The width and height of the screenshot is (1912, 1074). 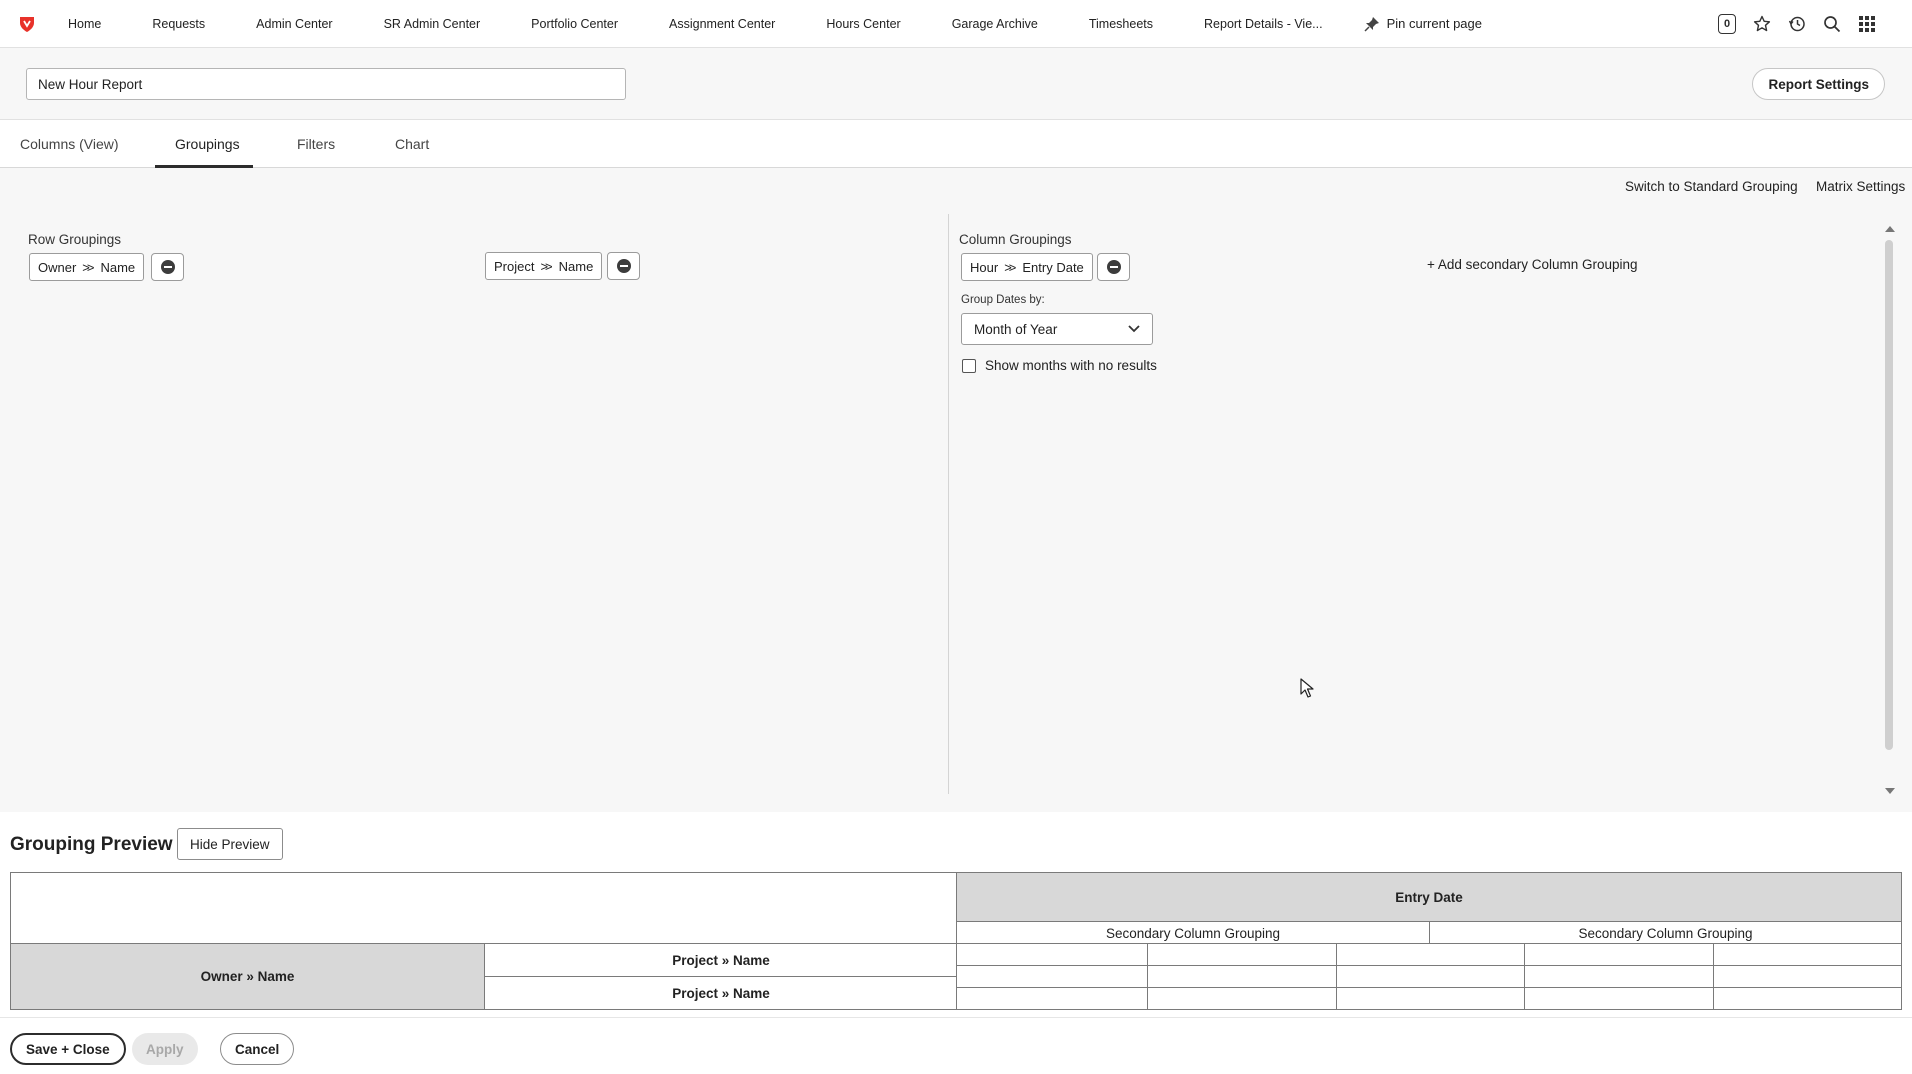 I want to click on scroll-down-icon, so click(x=1890, y=791).